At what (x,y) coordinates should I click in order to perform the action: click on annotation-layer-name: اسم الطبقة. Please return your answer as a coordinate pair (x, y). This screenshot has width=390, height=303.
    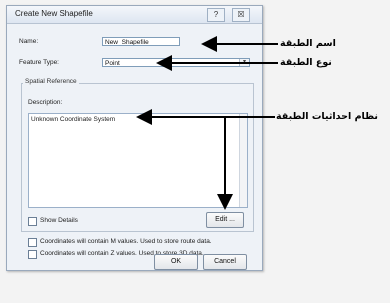
    Looking at the image, I should click on (308, 43).